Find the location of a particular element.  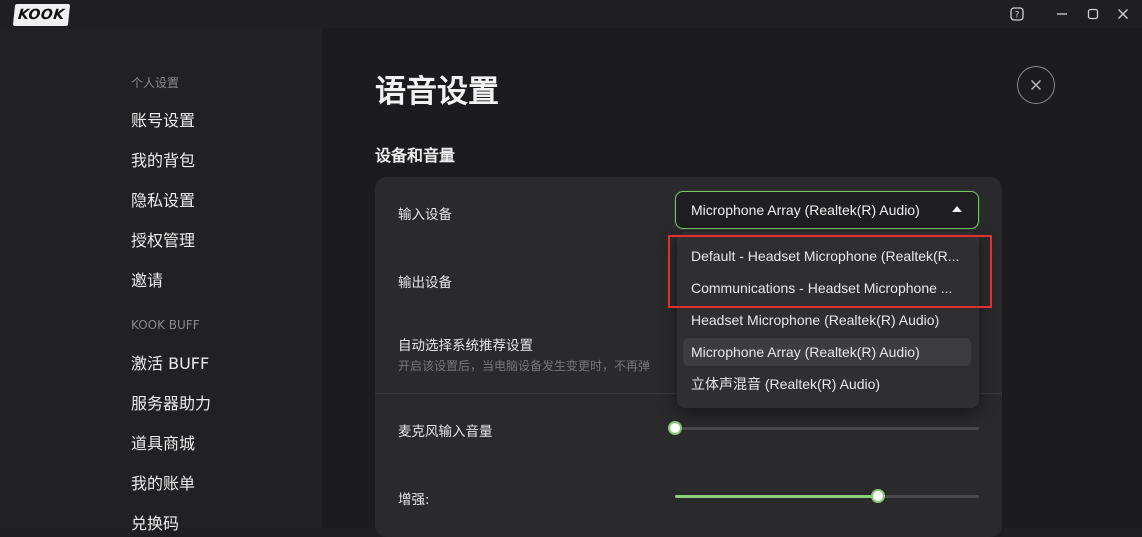

output-device-label: 输出设备 is located at coordinates (425, 283).